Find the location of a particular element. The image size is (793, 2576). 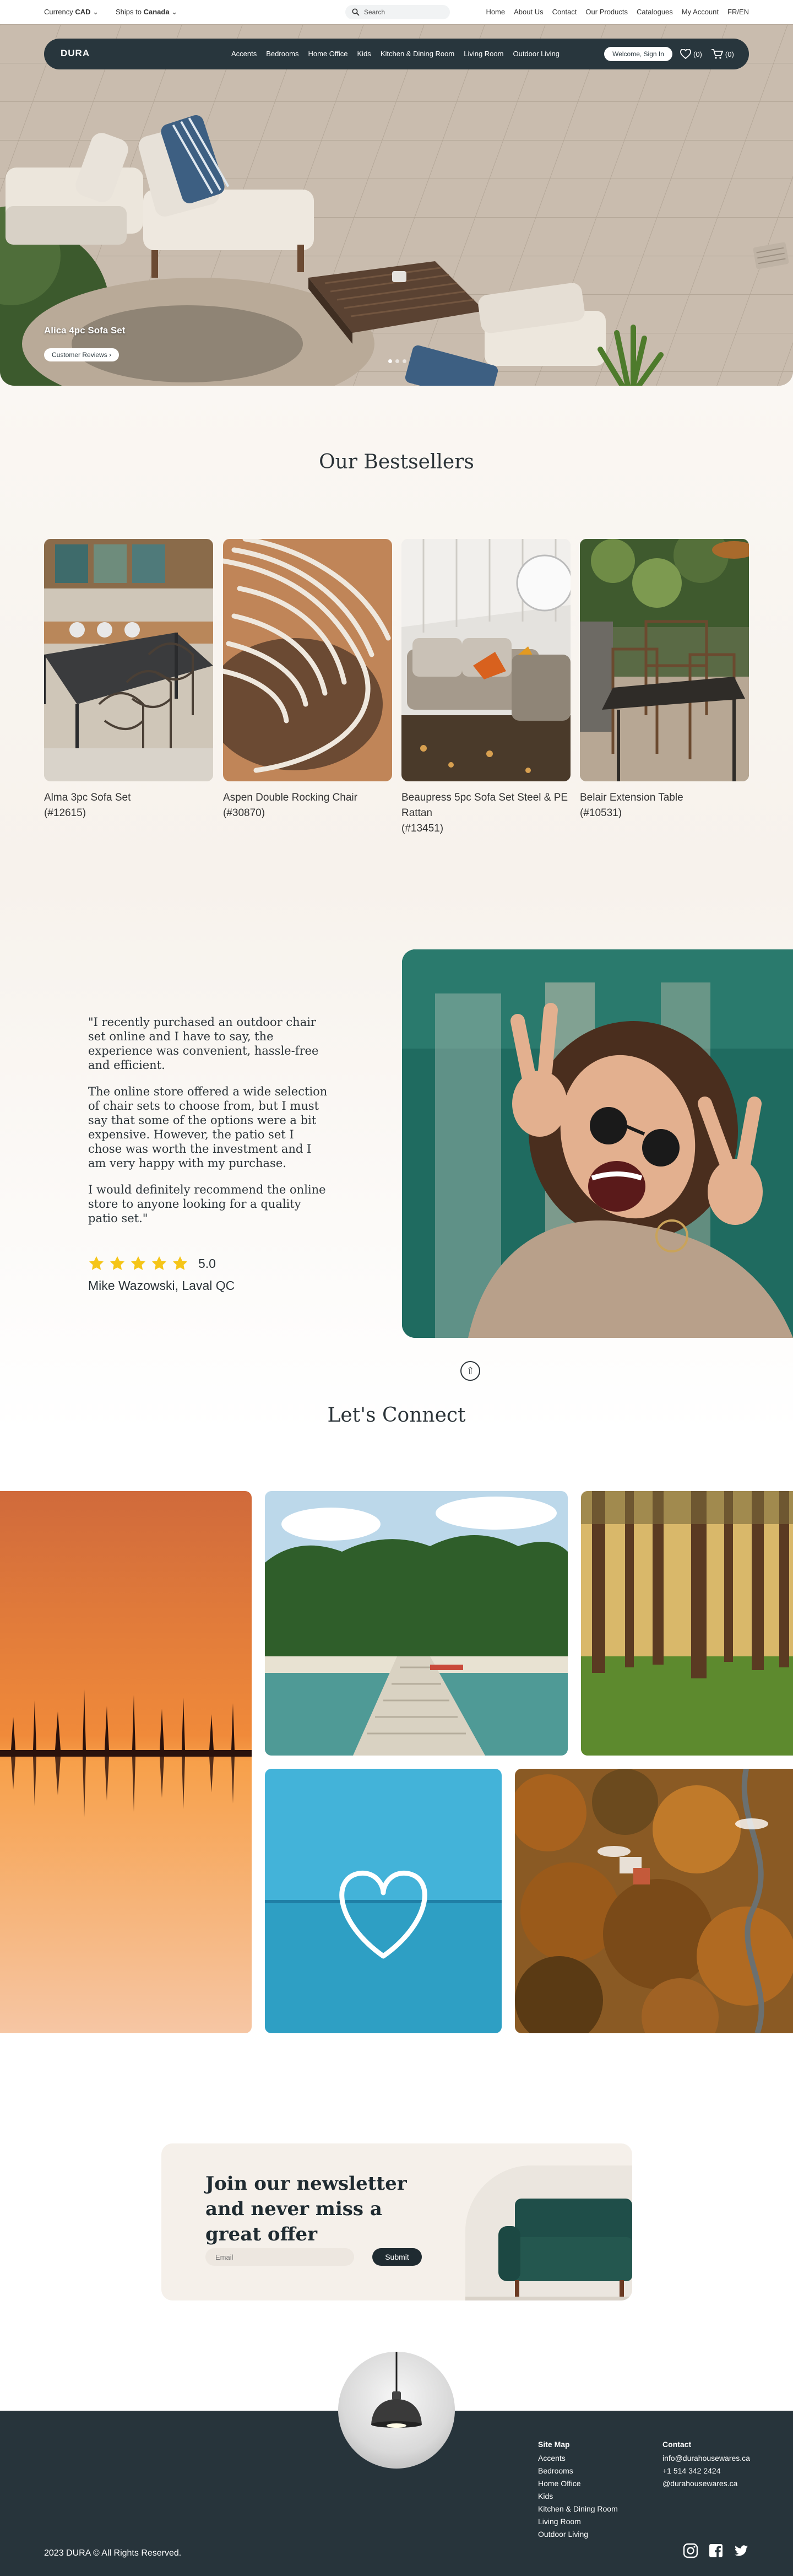

contact-handle: @durahousewares.ca is located at coordinates (706, 2483).